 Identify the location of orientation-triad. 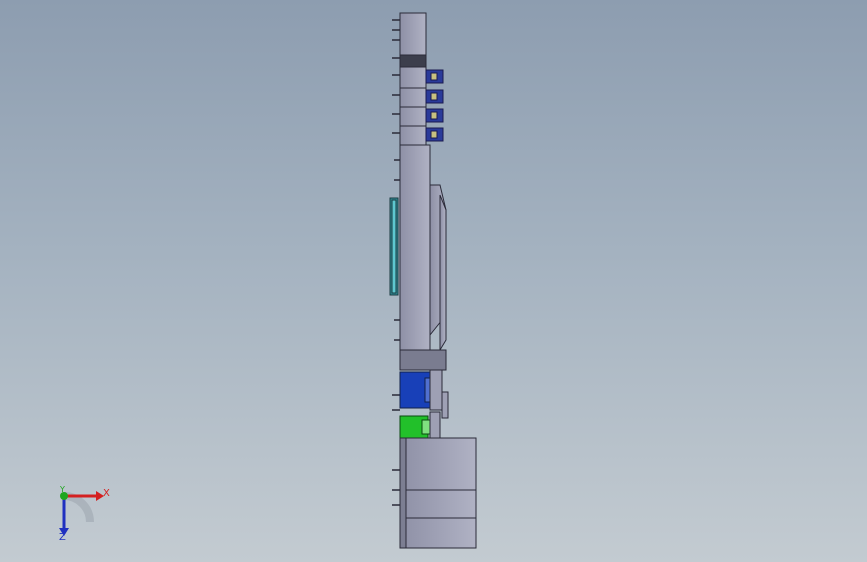
(81, 513).